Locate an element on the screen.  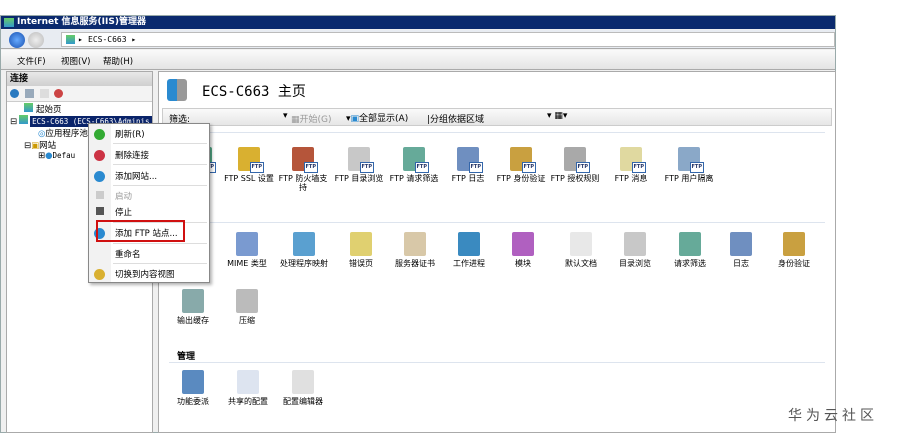
feature-label: 工作进程 is located at coordinates (469, 263).